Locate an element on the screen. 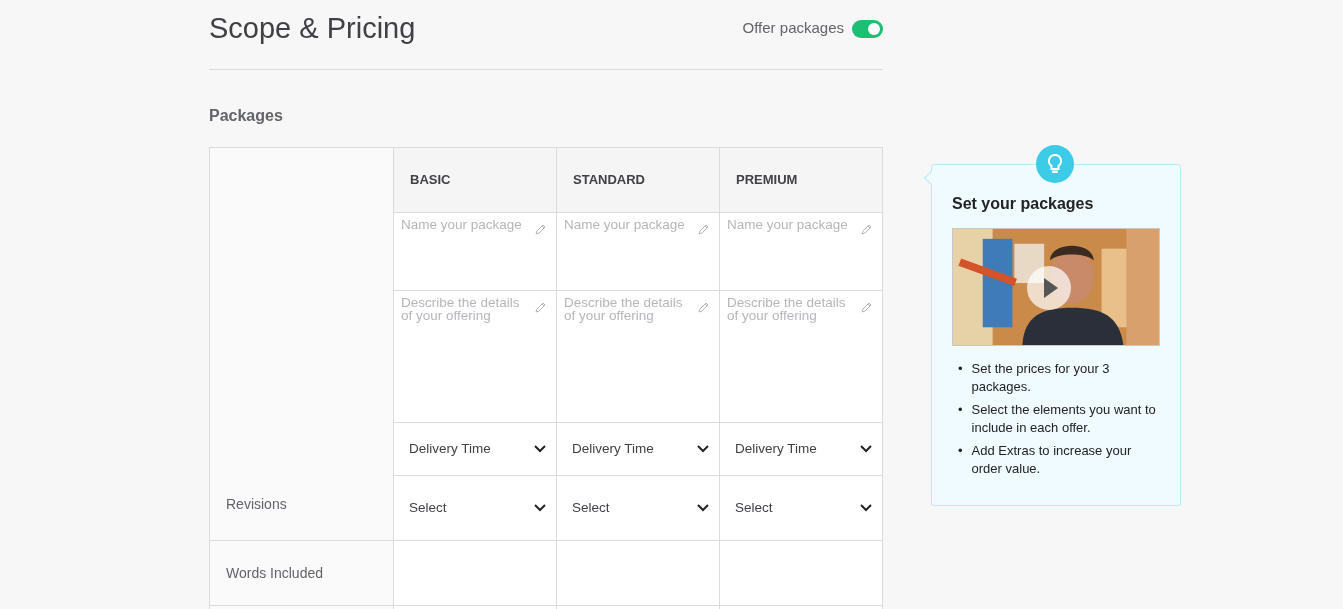 This screenshot has width=1343, height=609. row-label: Words Included is located at coordinates (274, 572).